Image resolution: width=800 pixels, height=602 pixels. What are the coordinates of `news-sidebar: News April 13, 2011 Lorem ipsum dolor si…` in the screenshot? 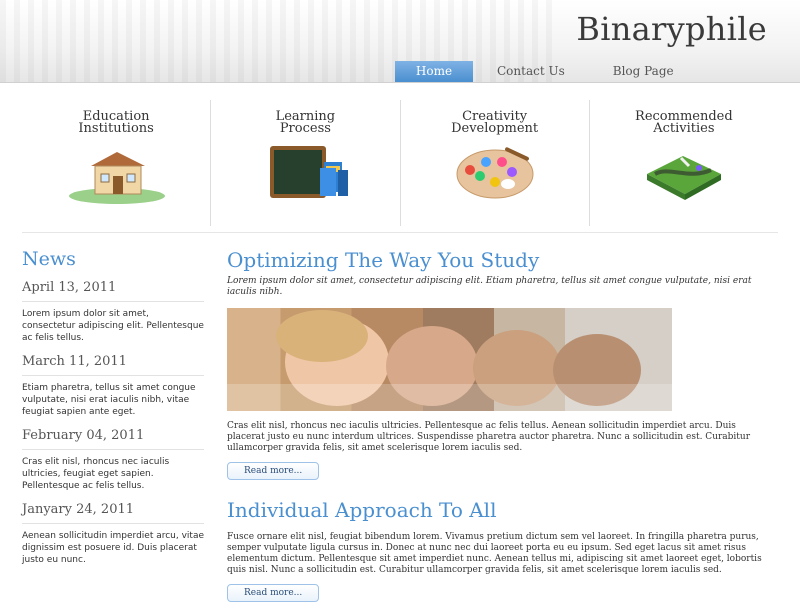 It's located at (113, 412).